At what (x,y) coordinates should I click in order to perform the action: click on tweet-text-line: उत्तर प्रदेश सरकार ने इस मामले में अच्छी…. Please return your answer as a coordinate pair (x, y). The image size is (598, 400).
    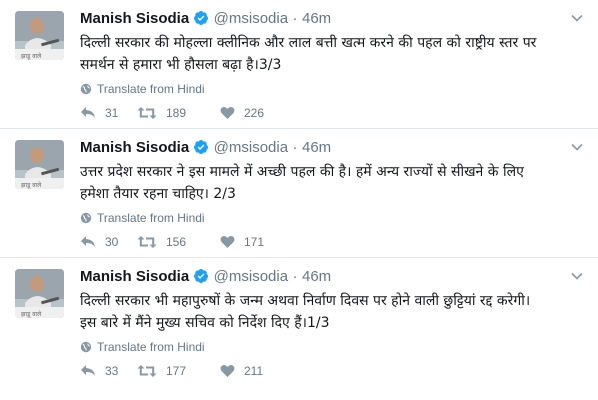
    Looking at the image, I should click on (302, 172).